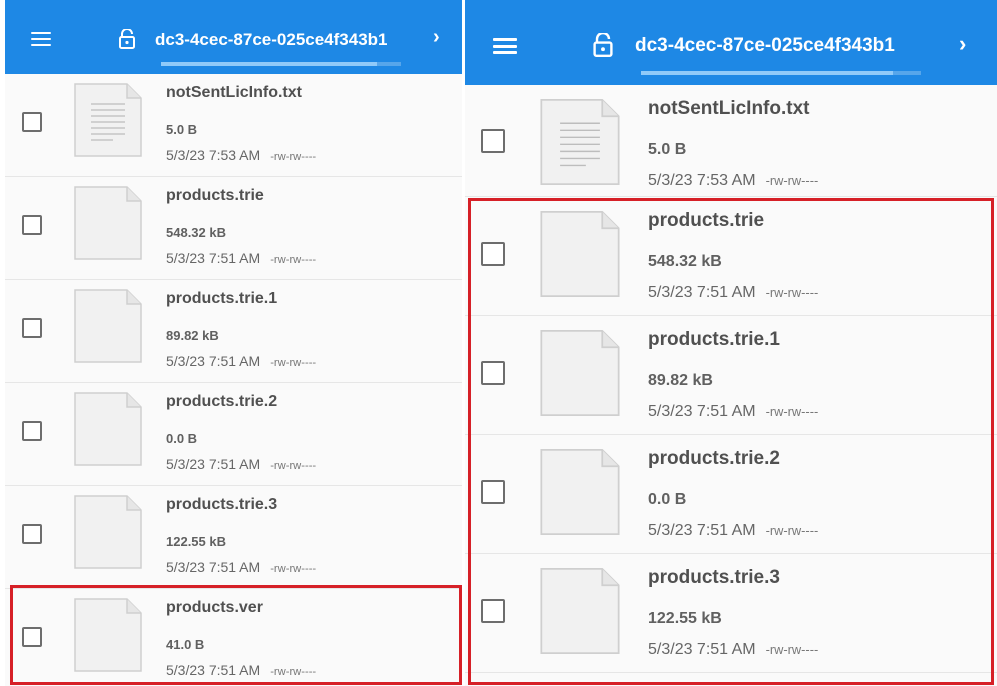 This screenshot has width=997, height=686. Describe the element at coordinates (192, 335) in the screenshot. I see `file-size: 89.82 kB` at that location.